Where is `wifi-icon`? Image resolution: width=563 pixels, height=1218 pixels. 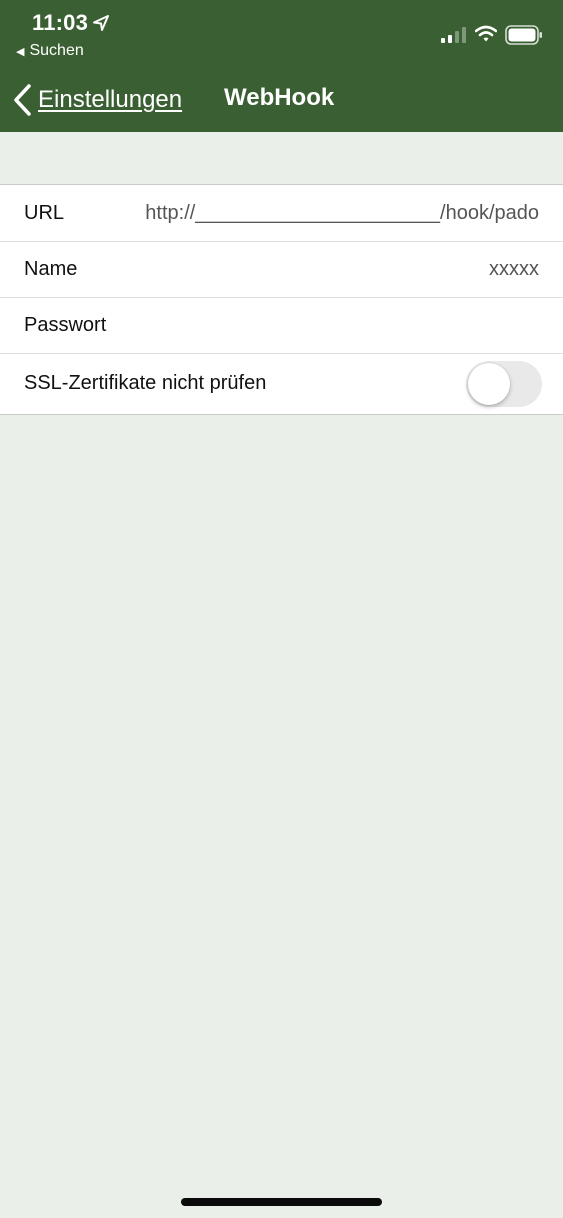
wifi-icon is located at coordinates (486, 33).